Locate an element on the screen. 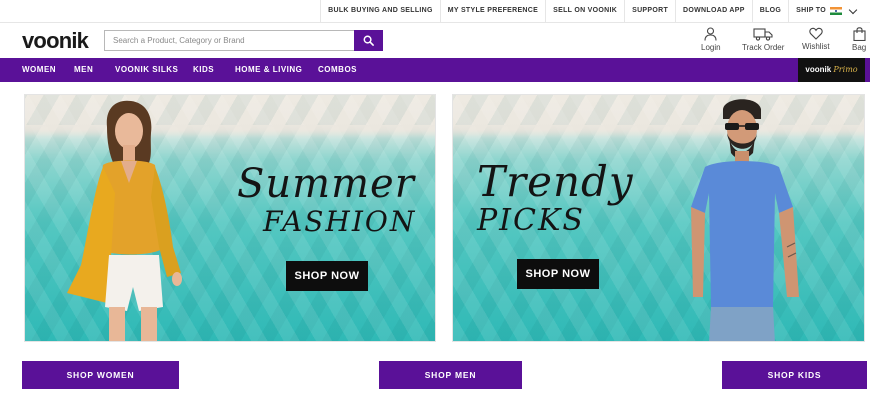 The height and width of the screenshot is (408, 870). login-button: Login is located at coordinates (711, 39).